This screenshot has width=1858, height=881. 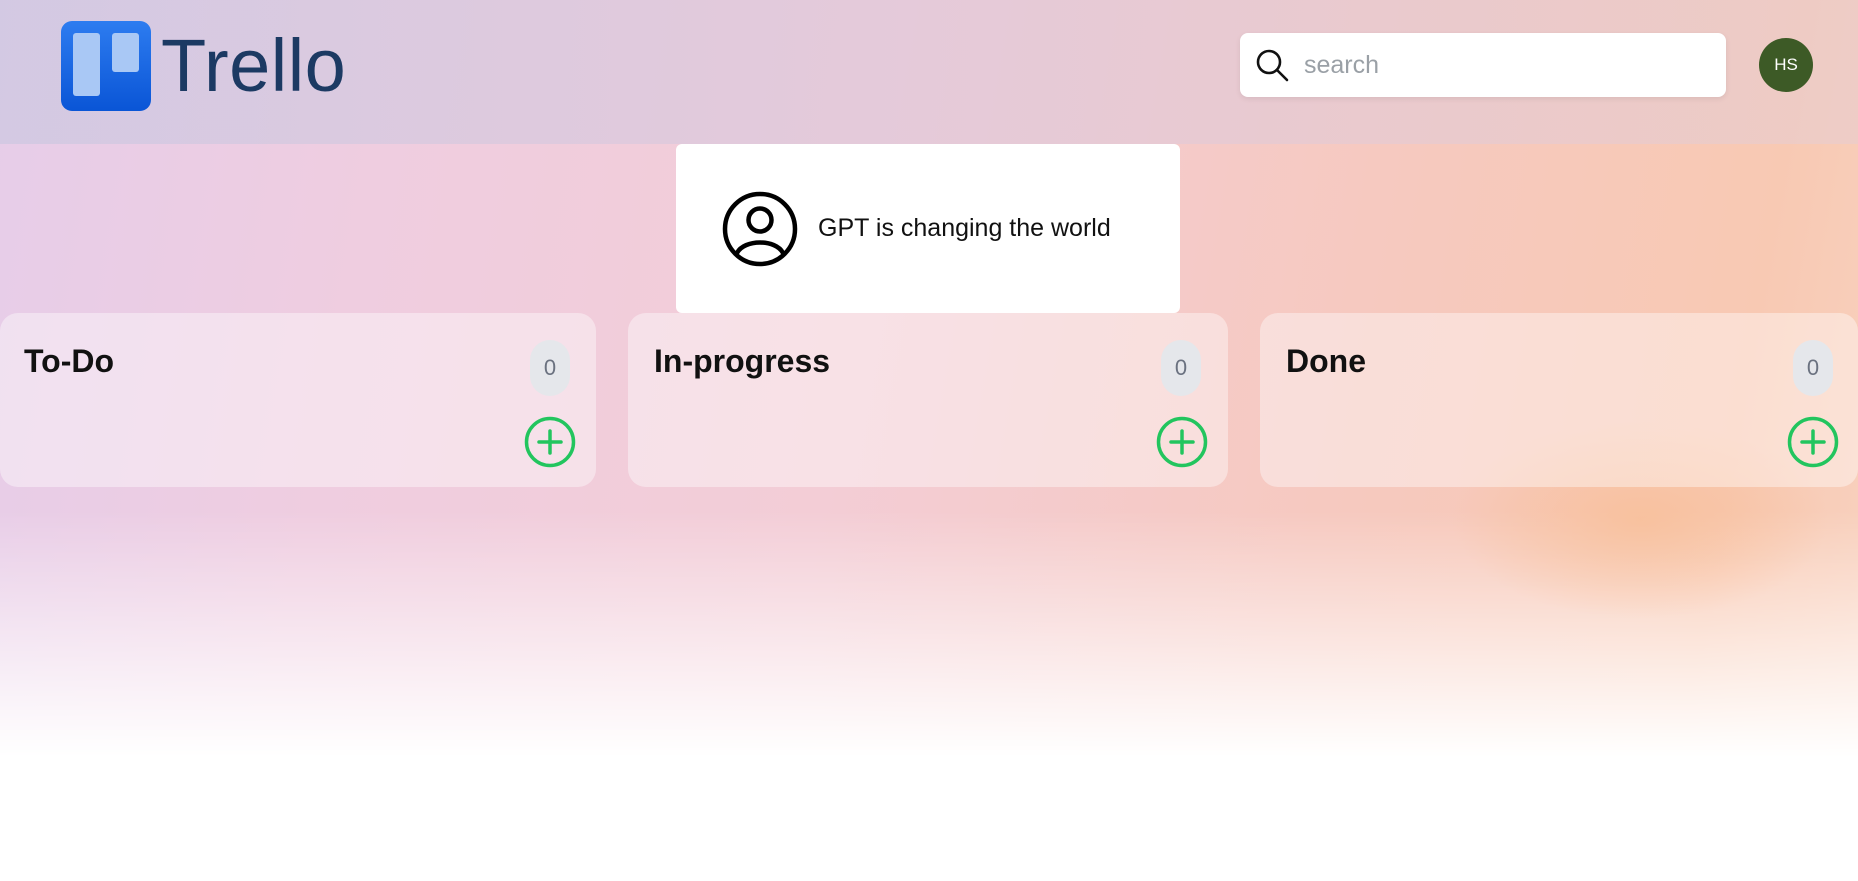 I want to click on trello-logo-icon, so click(x=106, y=66).